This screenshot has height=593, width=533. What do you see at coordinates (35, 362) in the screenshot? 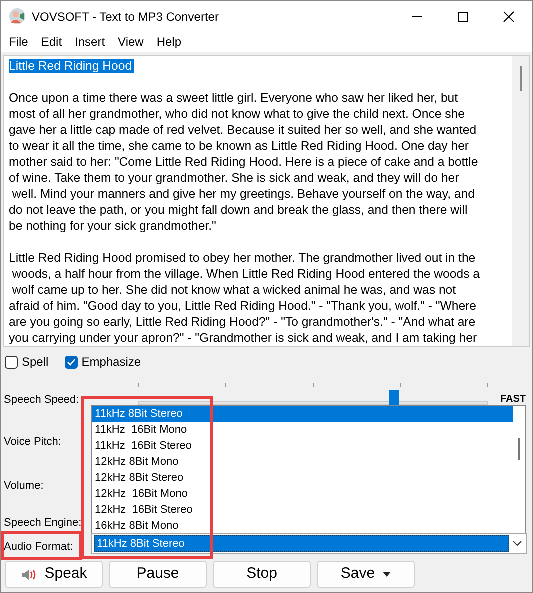
I see `checkbox-label: Spell` at bounding box center [35, 362].